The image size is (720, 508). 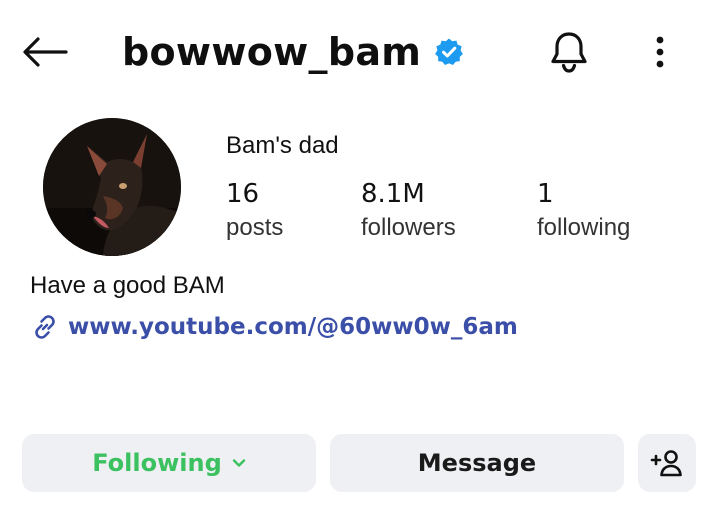 What do you see at coordinates (584, 227) in the screenshot?
I see `following-label: following` at bounding box center [584, 227].